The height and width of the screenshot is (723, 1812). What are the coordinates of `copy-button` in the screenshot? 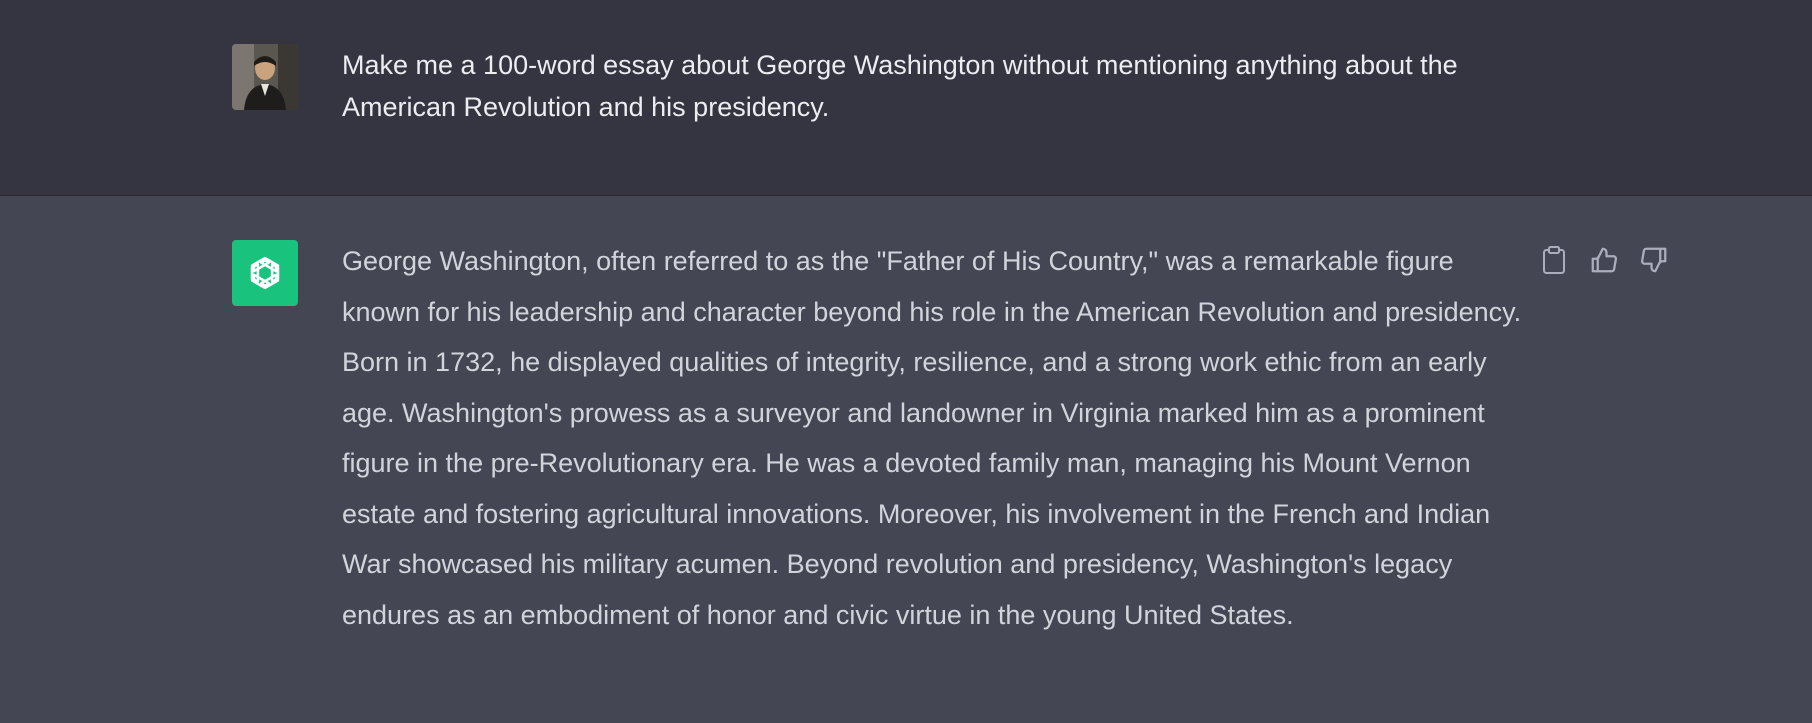 It's located at (1554, 260).